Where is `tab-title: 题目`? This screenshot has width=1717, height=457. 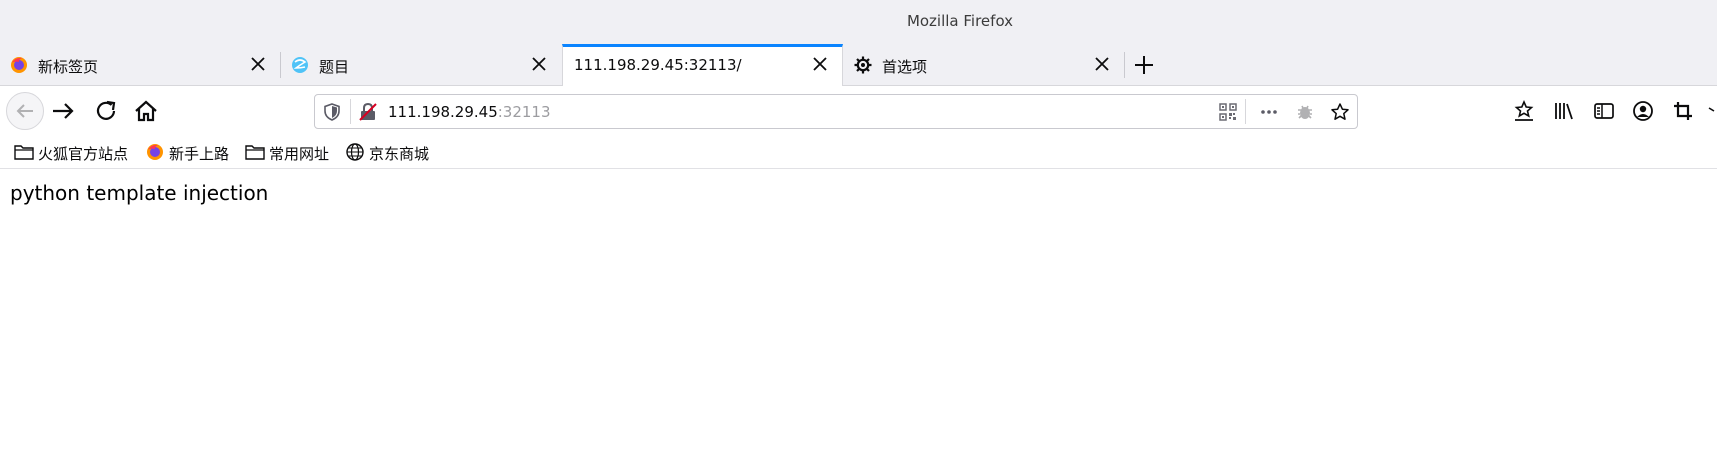 tab-title: 题目 is located at coordinates (334, 67).